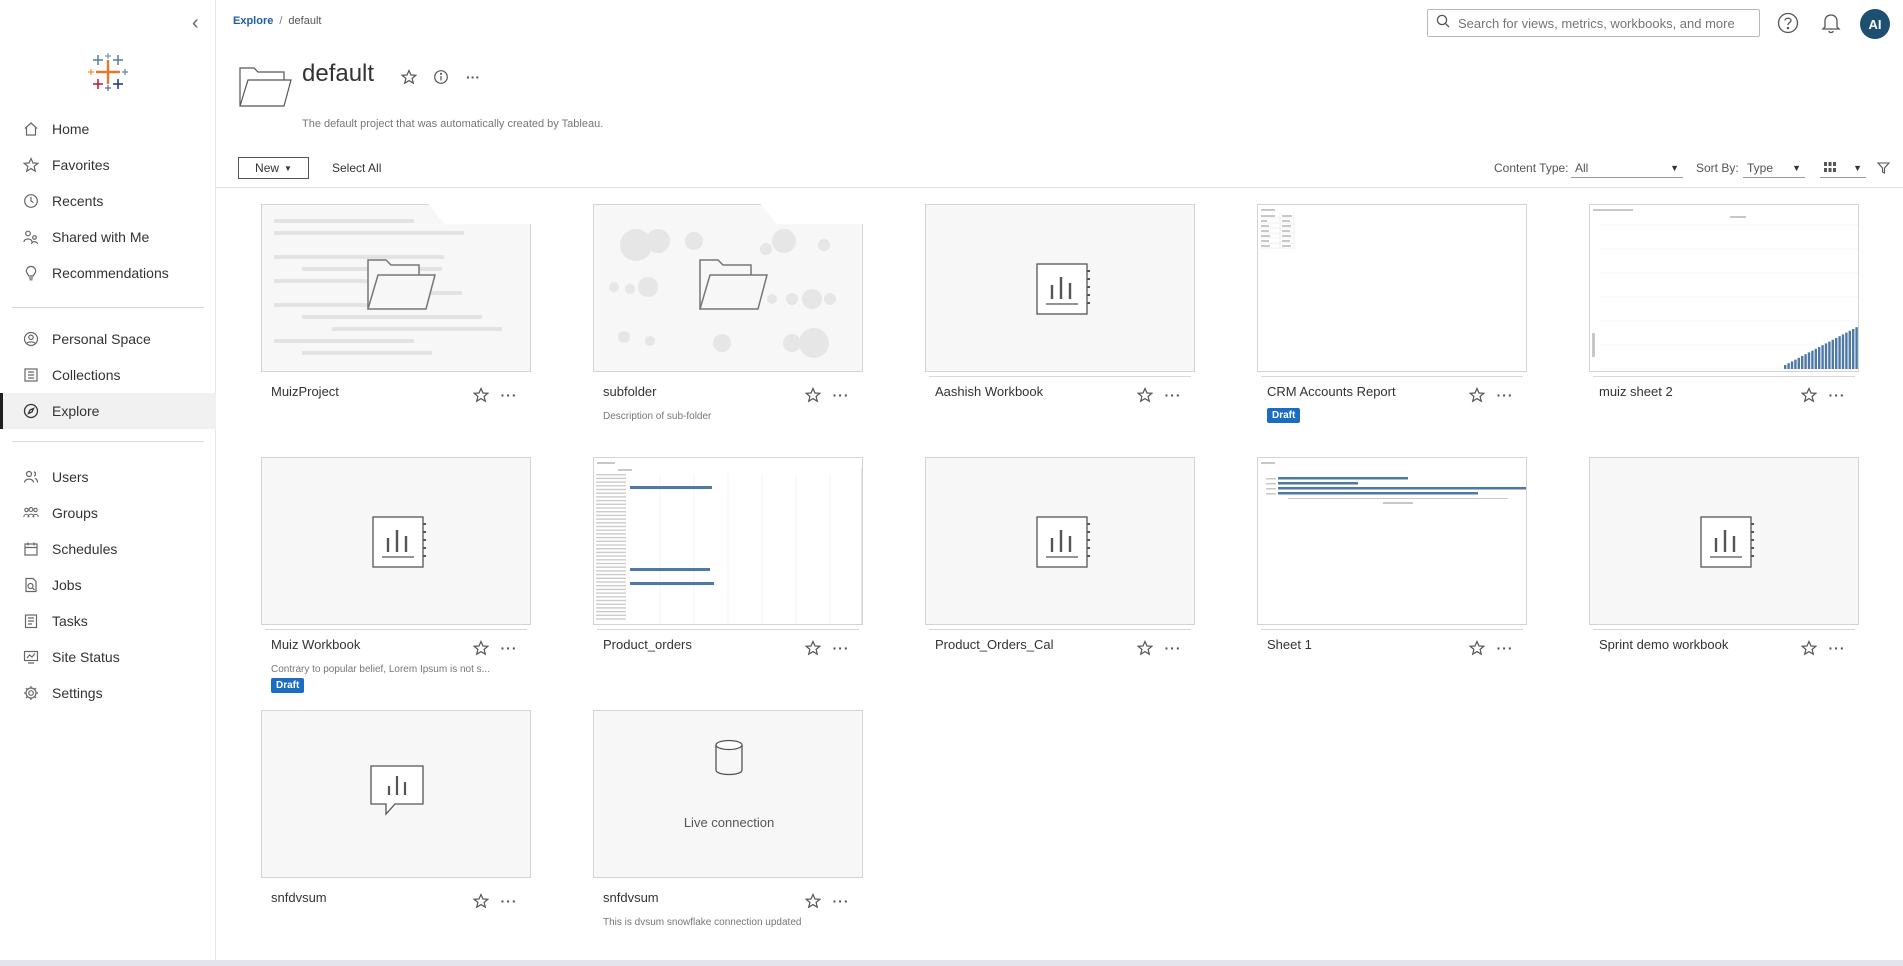  I want to click on content-type-dropdown: All ▼, so click(1627, 168).